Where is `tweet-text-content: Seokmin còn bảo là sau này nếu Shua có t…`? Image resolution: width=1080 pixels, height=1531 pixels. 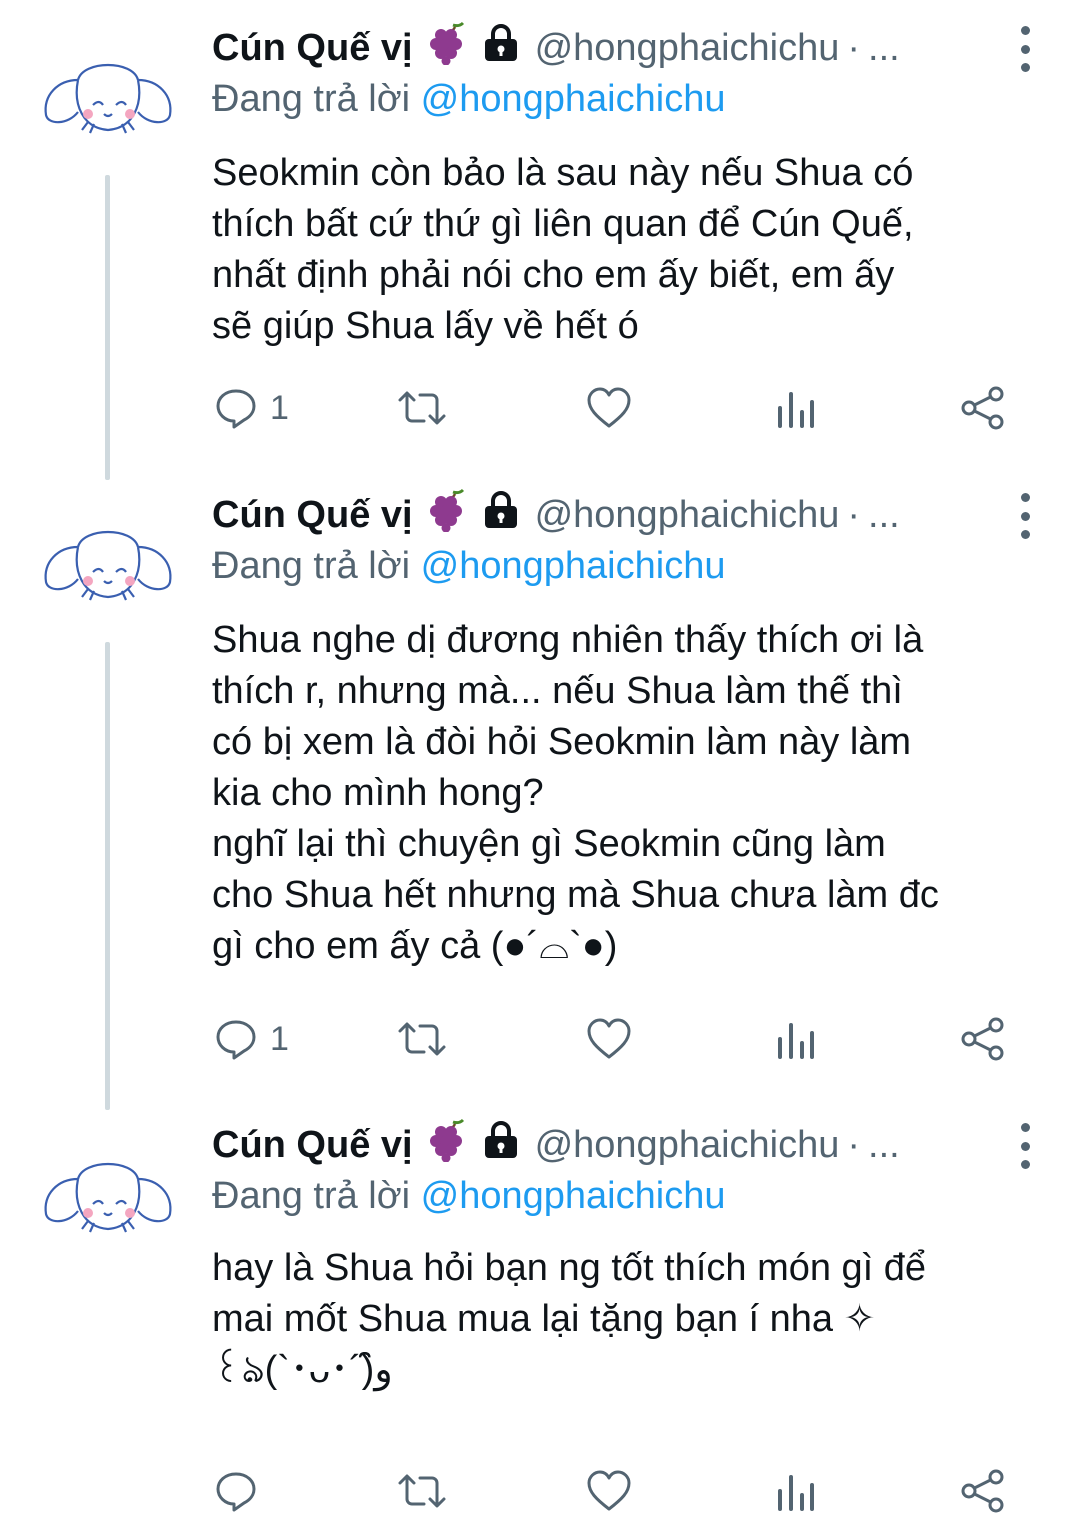
tweet-text-content: Seokmin còn bảo là sau này nếu Shua có t… is located at coordinates (563, 249).